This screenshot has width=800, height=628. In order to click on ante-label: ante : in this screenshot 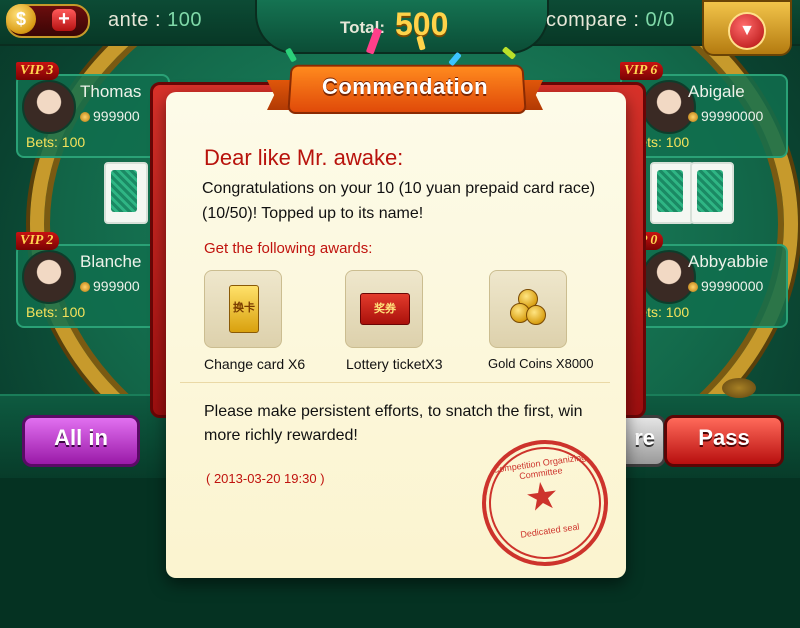, I will do `click(135, 20)`.